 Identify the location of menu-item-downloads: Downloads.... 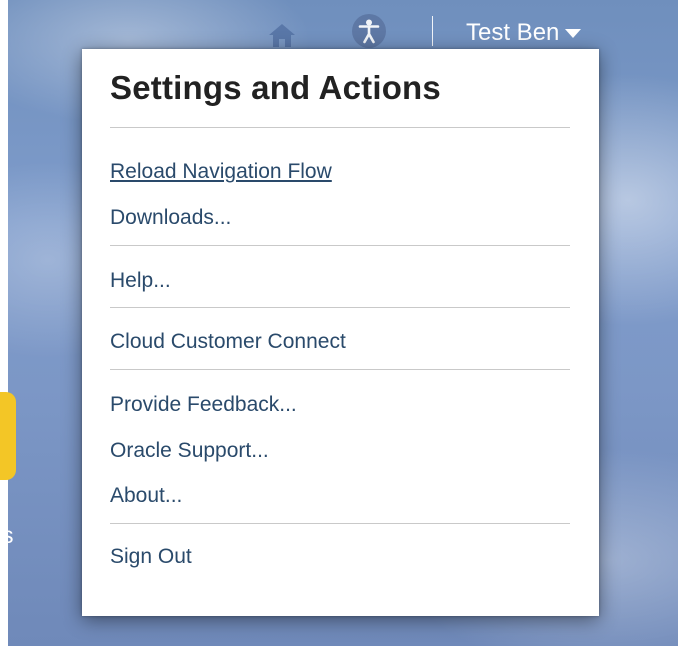
(170, 218).